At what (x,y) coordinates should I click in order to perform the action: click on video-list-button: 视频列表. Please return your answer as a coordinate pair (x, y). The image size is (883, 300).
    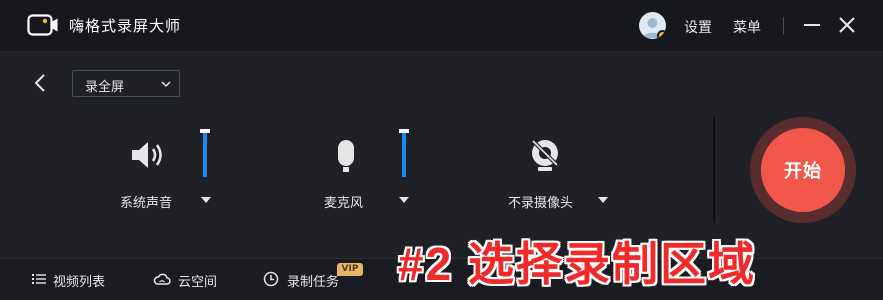
    Looking at the image, I should click on (76, 280).